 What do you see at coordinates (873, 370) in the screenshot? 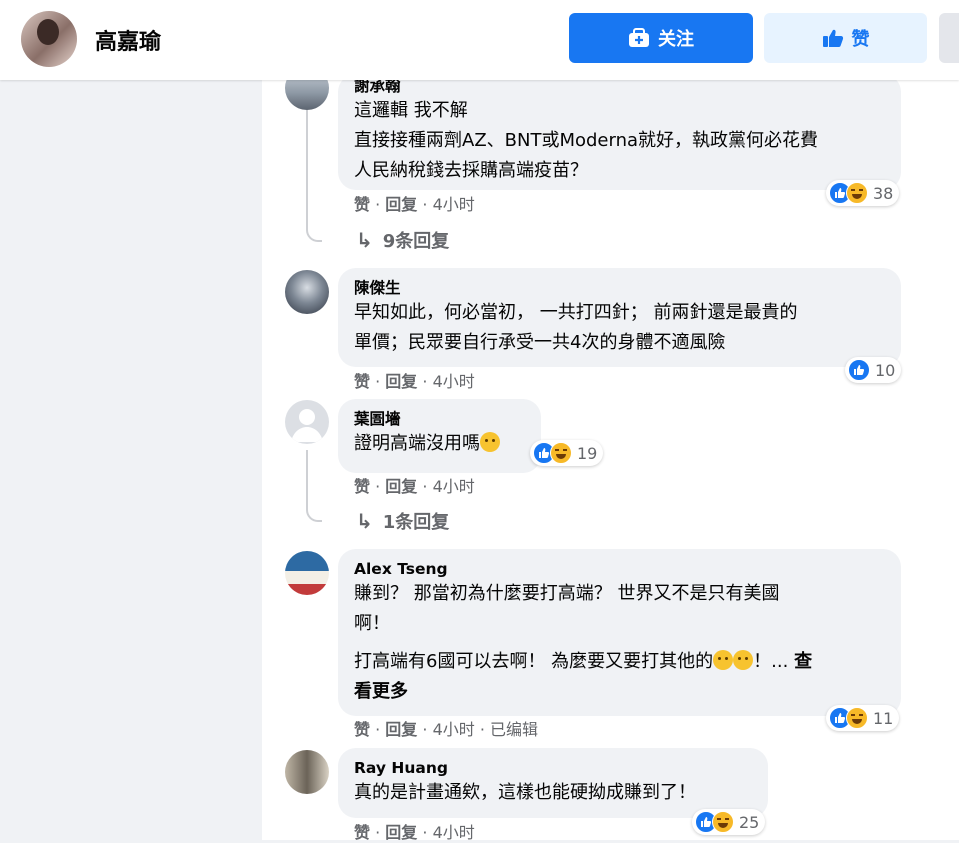
I see `reaction-summary: 10` at bounding box center [873, 370].